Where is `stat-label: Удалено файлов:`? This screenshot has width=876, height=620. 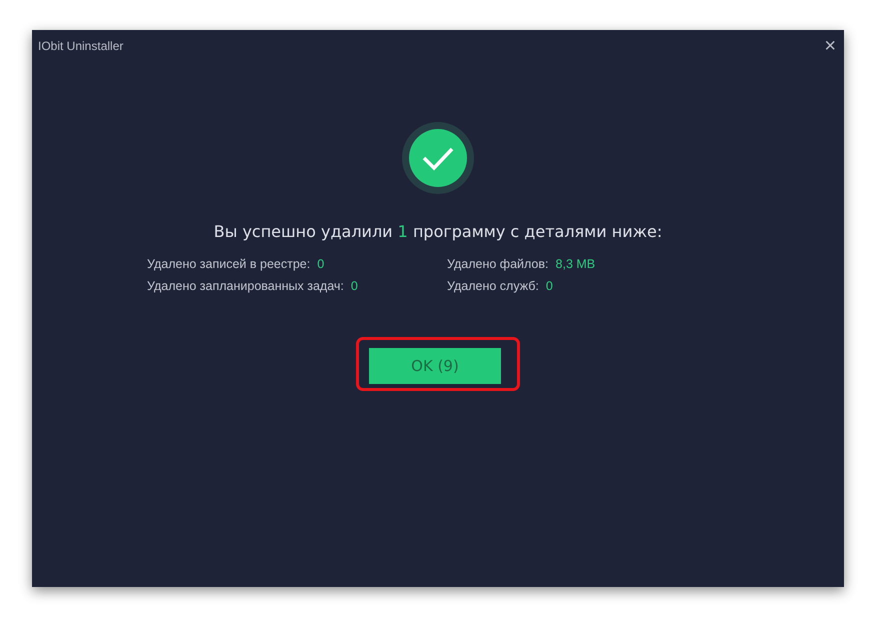
stat-label: Удалено файлов: is located at coordinates (498, 264).